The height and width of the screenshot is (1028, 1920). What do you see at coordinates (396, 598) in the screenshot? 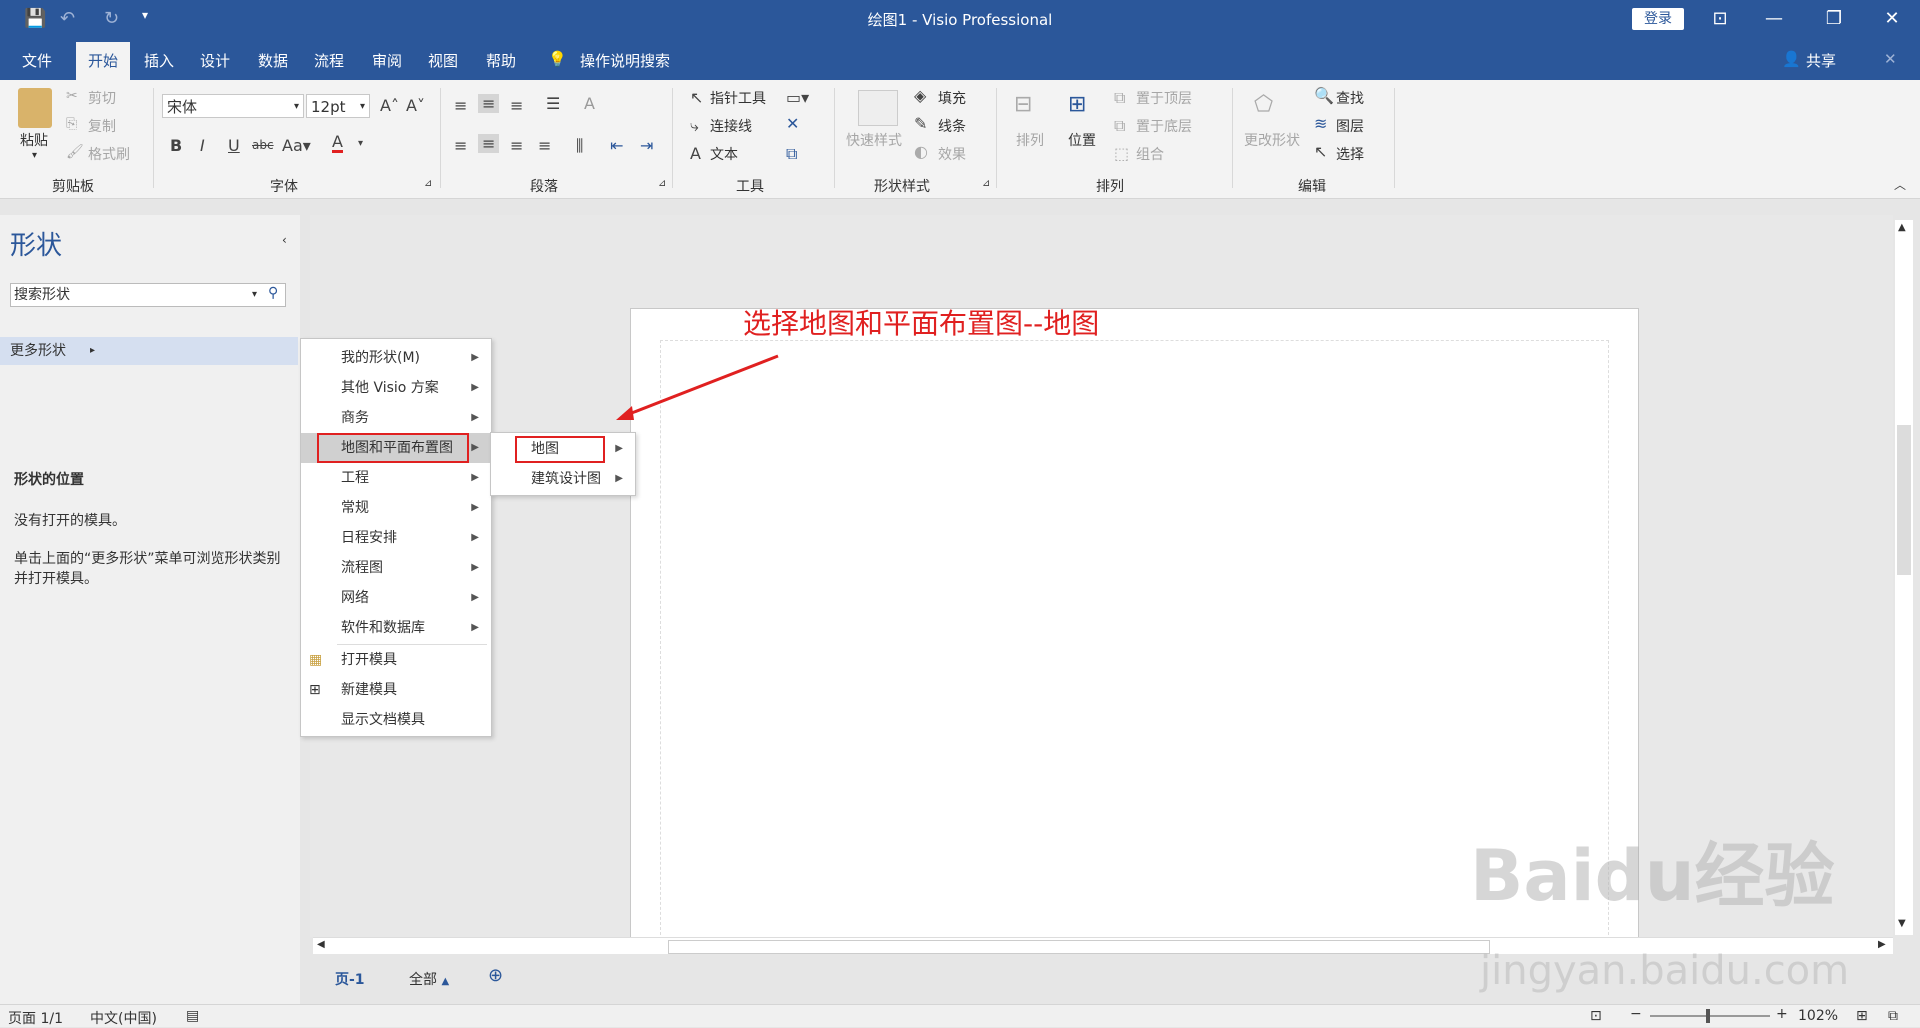
I see `menu-item-network: 网络 ▶` at bounding box center [396, 598].